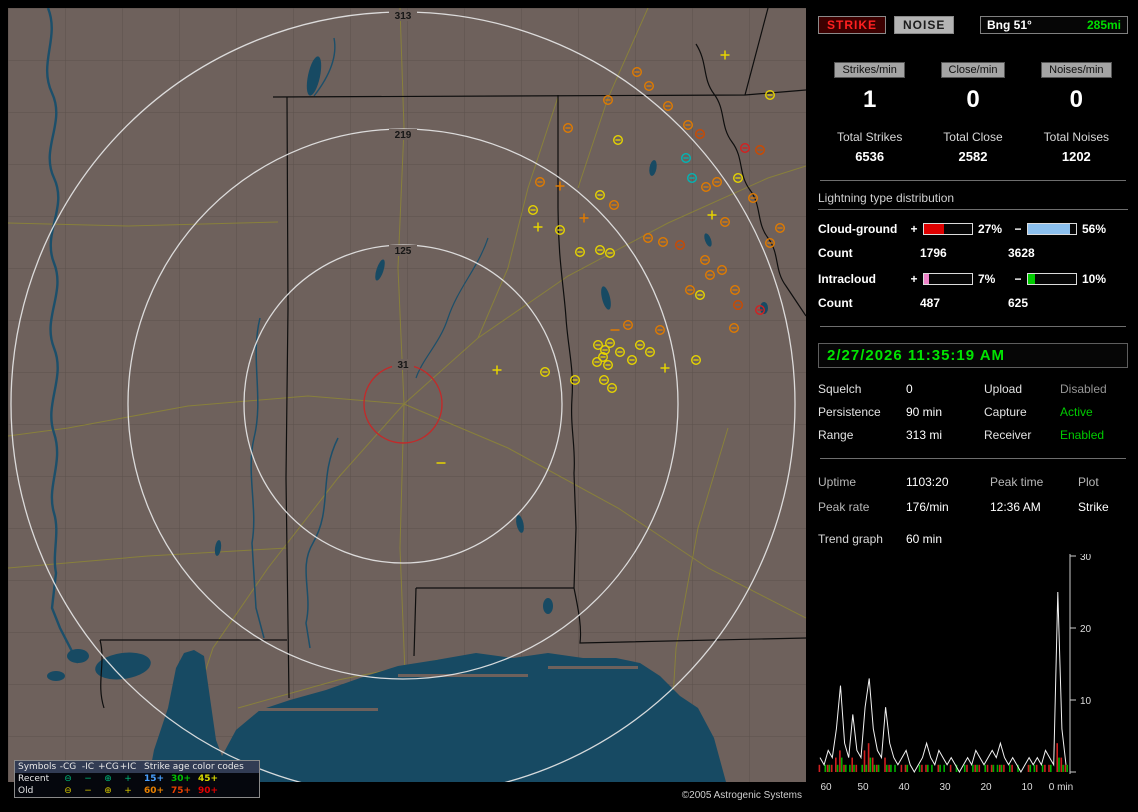  I want to click on svg-text: 219, so click(403, 135).